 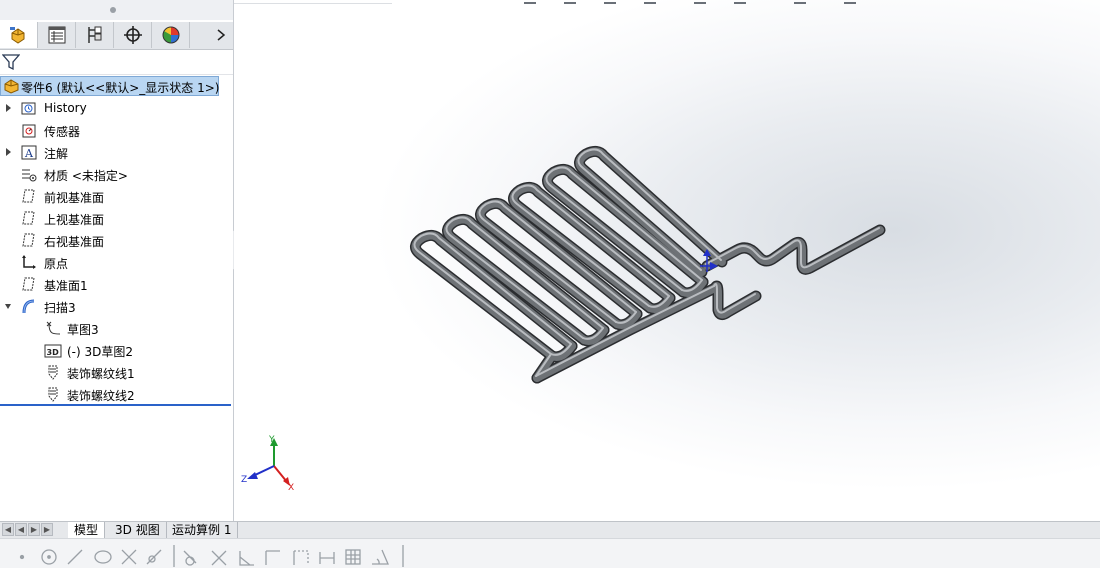 What do you see at coordinates (29, 262) in the screenshot?
I see `origin-icon` at bounding box center [29, 262].